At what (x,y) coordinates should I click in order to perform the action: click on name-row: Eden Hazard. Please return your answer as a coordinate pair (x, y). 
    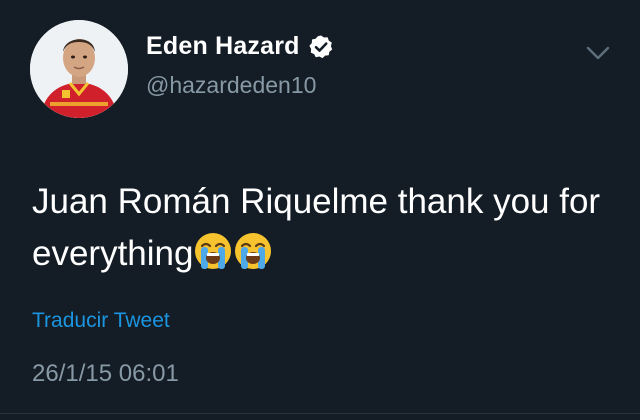
    Looking at the image, I should click on (240, 46).